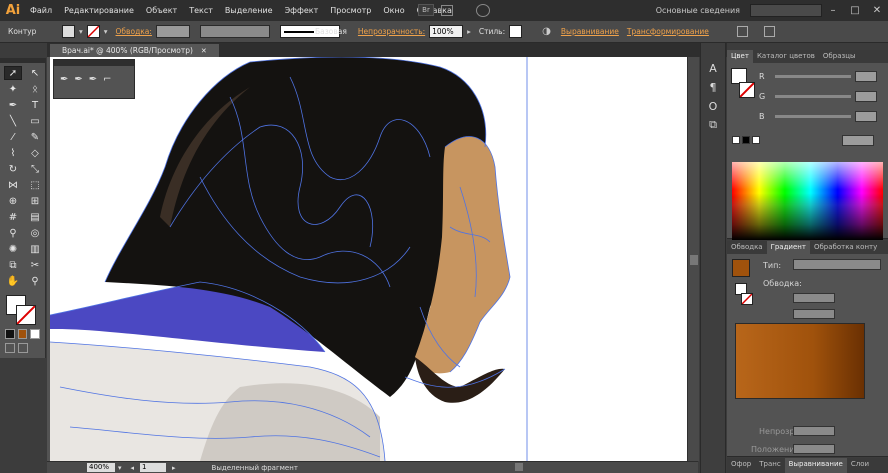 Image resolution: width=888 pixels, height=473 pixels. What do you see at coordinates (483, 10) in the screenshot?
I see `gpu-icon` at bounding box center [483, 10].